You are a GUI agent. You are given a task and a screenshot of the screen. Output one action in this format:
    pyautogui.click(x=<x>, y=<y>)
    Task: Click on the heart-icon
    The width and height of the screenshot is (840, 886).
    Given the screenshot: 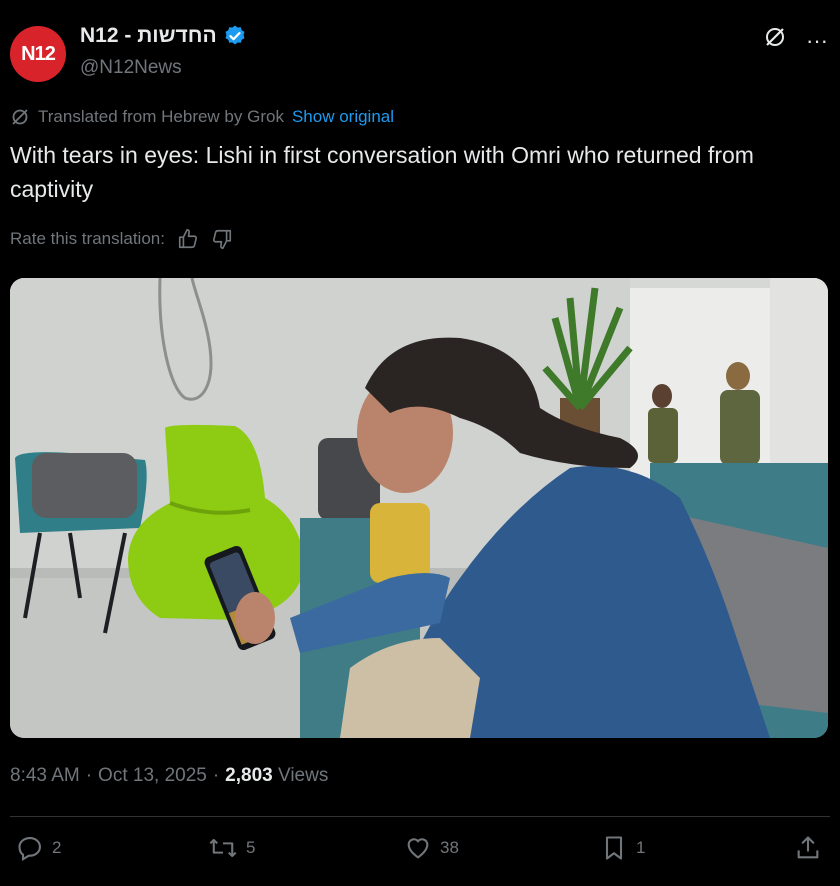 What is the action you would take?
    pyautogui.click(x=418, y=848)
    